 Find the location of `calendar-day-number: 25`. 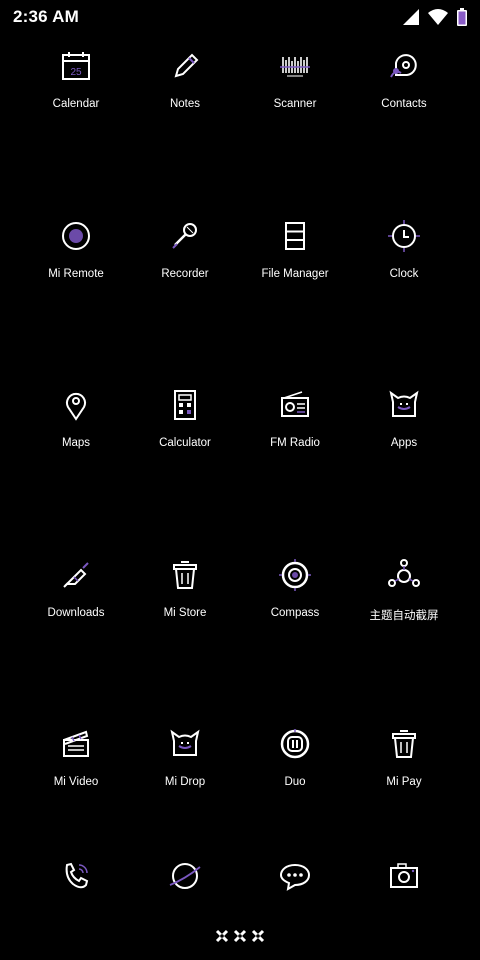

calendar-day-number: 25 is located at coordinates (76, 72).